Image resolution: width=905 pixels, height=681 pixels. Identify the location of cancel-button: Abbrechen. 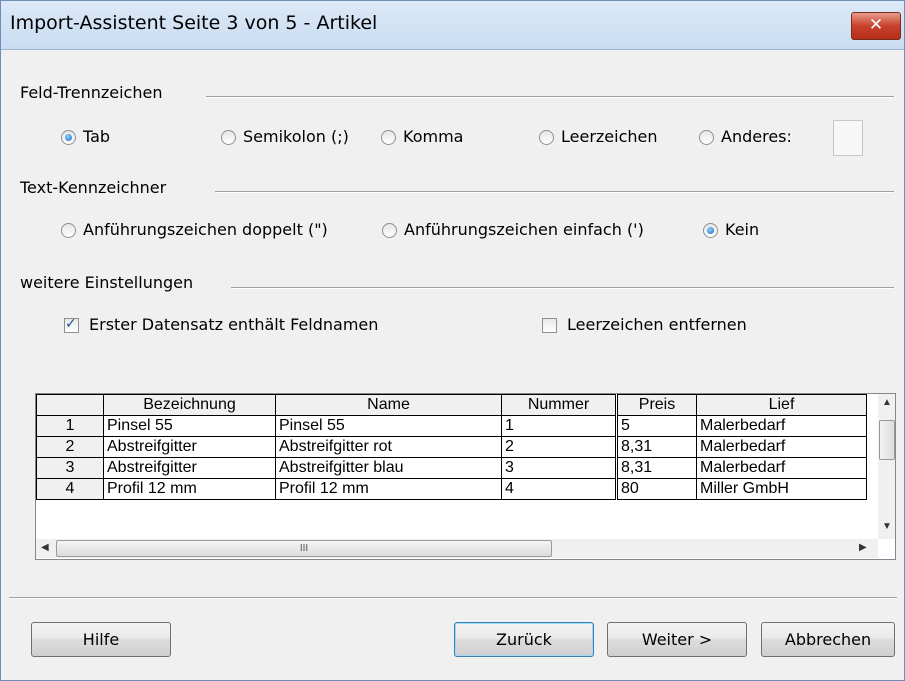
(828, 639).